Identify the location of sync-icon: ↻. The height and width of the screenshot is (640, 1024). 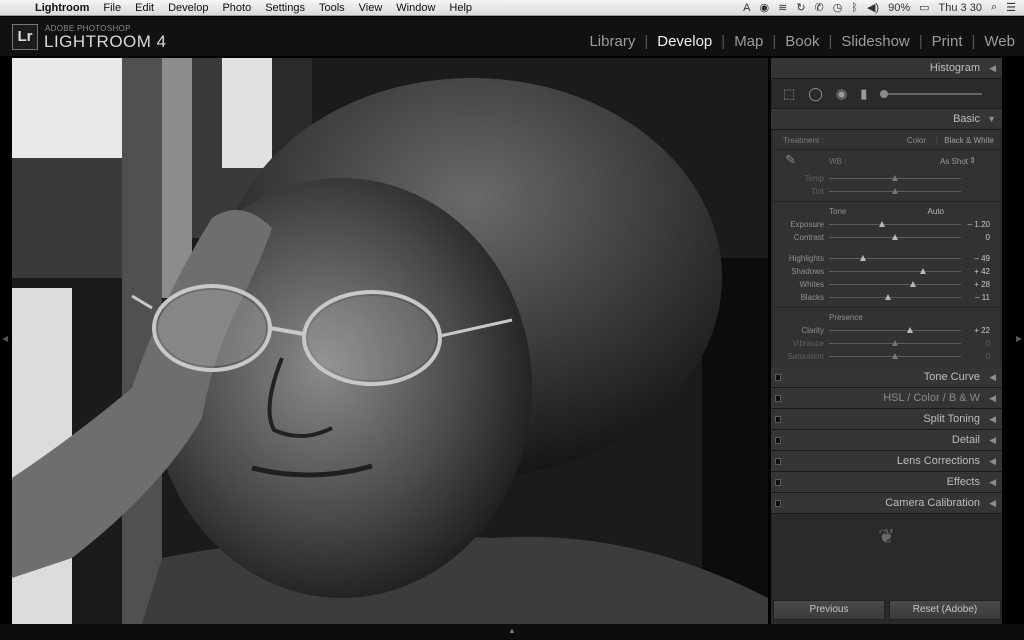
(800, 7).